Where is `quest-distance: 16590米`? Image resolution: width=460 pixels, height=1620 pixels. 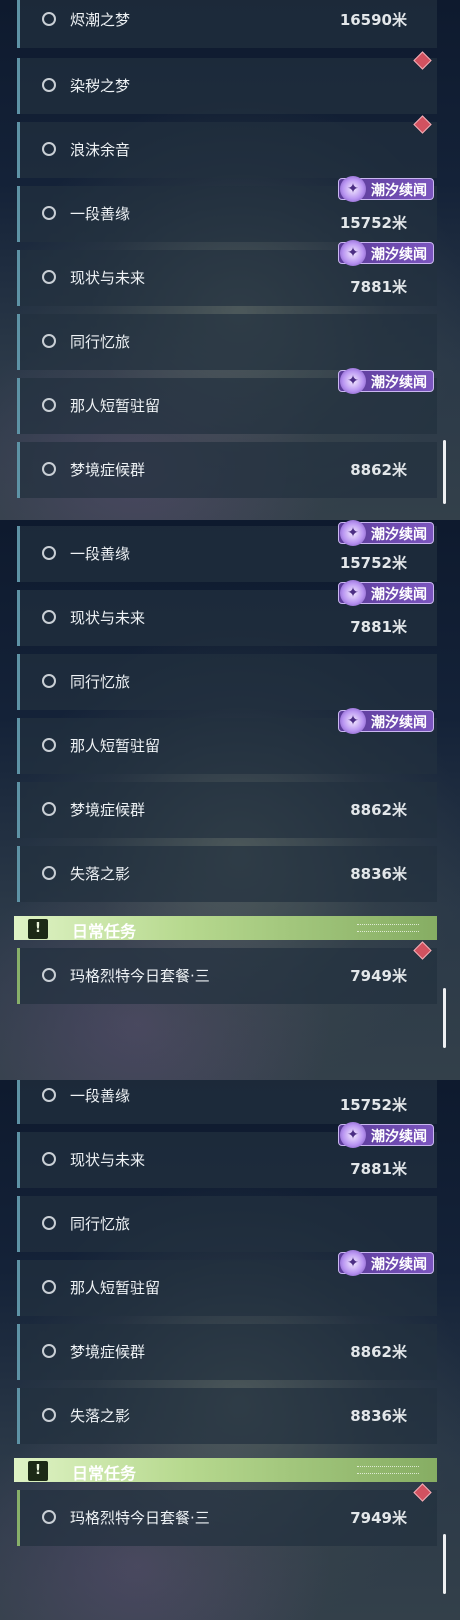 quest-distance: 16590米 is located at coordinates (373, 20).